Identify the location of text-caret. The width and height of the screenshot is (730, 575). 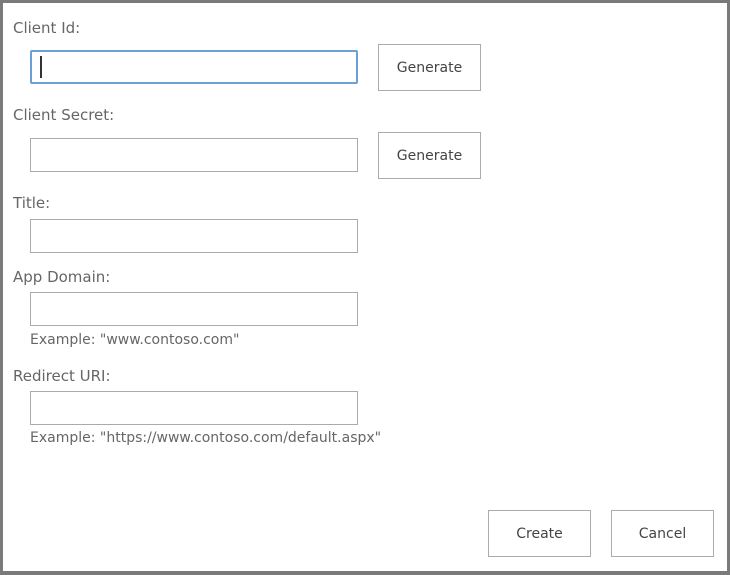
(41, 67).